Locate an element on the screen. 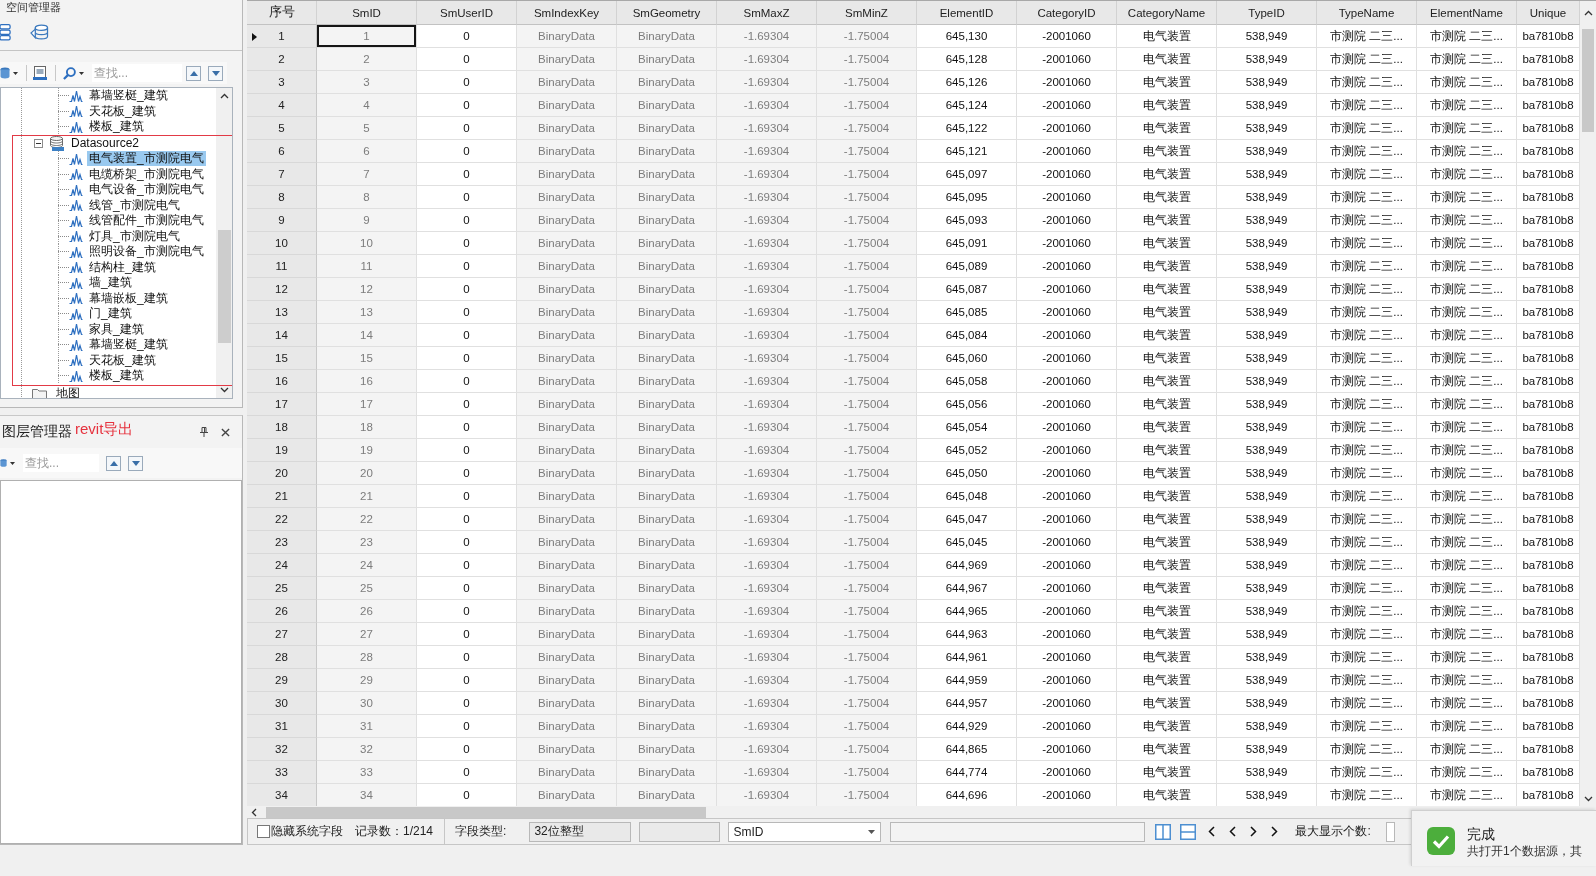 This screenshot has height=876, width=1596. tree-item: 幕墙嵌板_建筑 is located at coordinates (128, 298).